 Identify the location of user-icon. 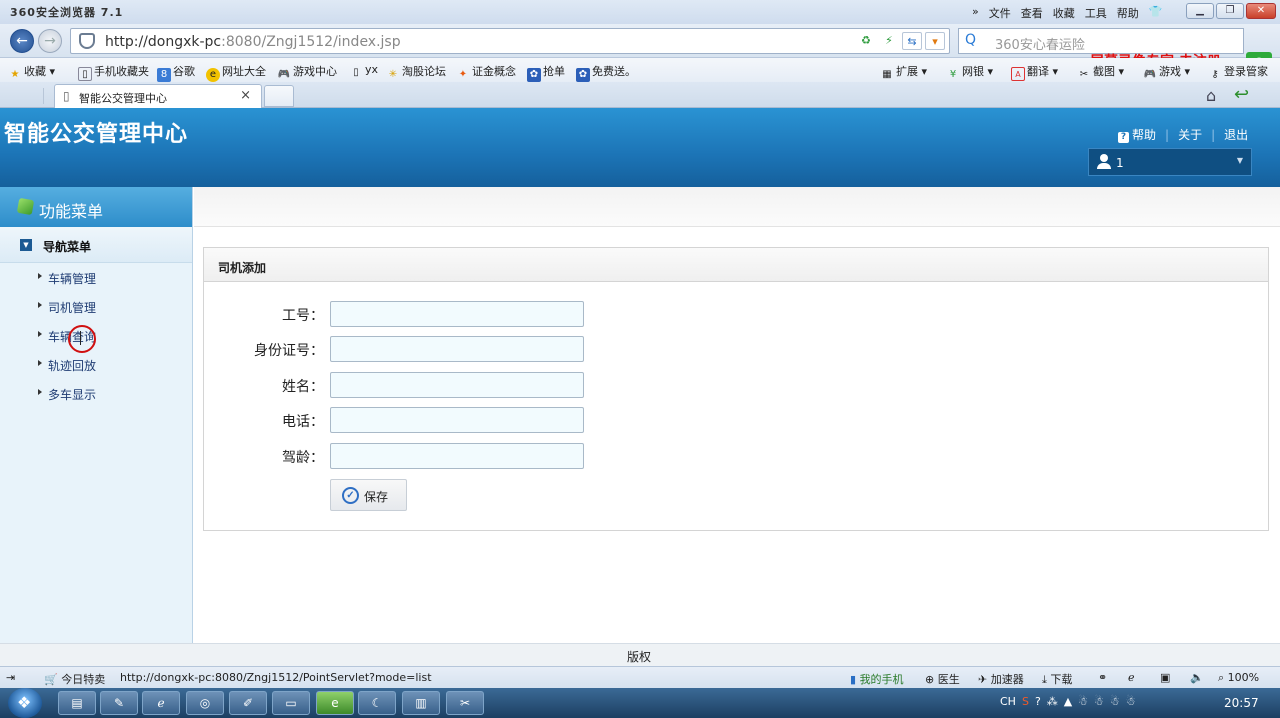
(1104, 162).